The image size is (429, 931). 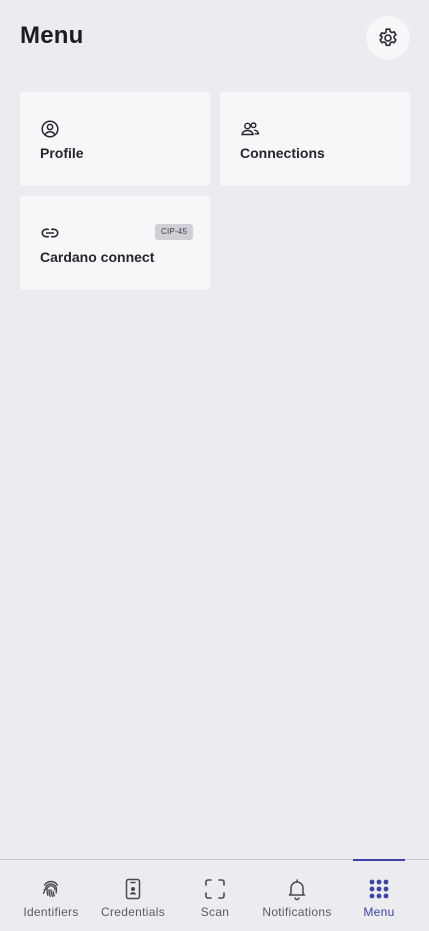 I want to click on tab-credentials-label: Credentials, so click(x=133, y=912).